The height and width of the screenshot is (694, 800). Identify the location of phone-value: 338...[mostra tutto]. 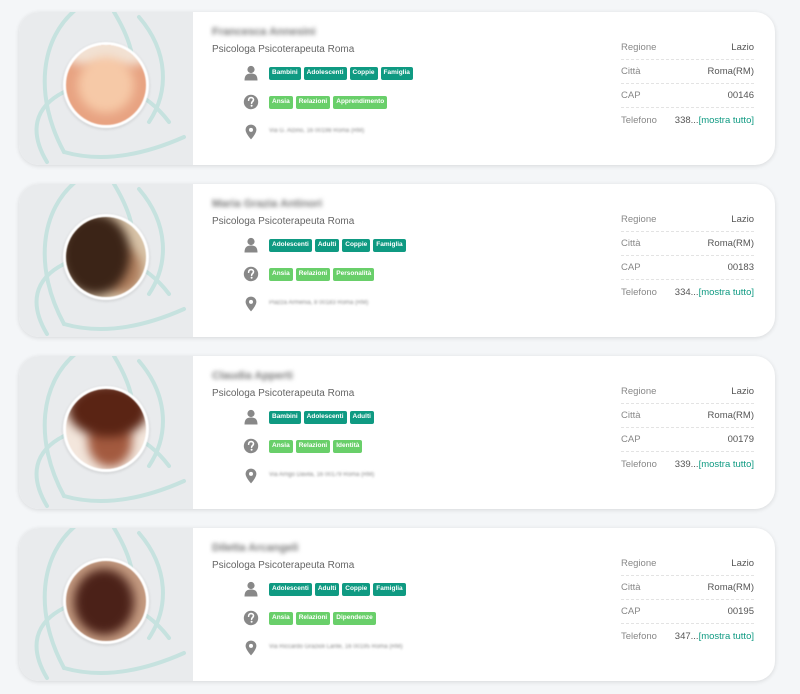
(714, 120).